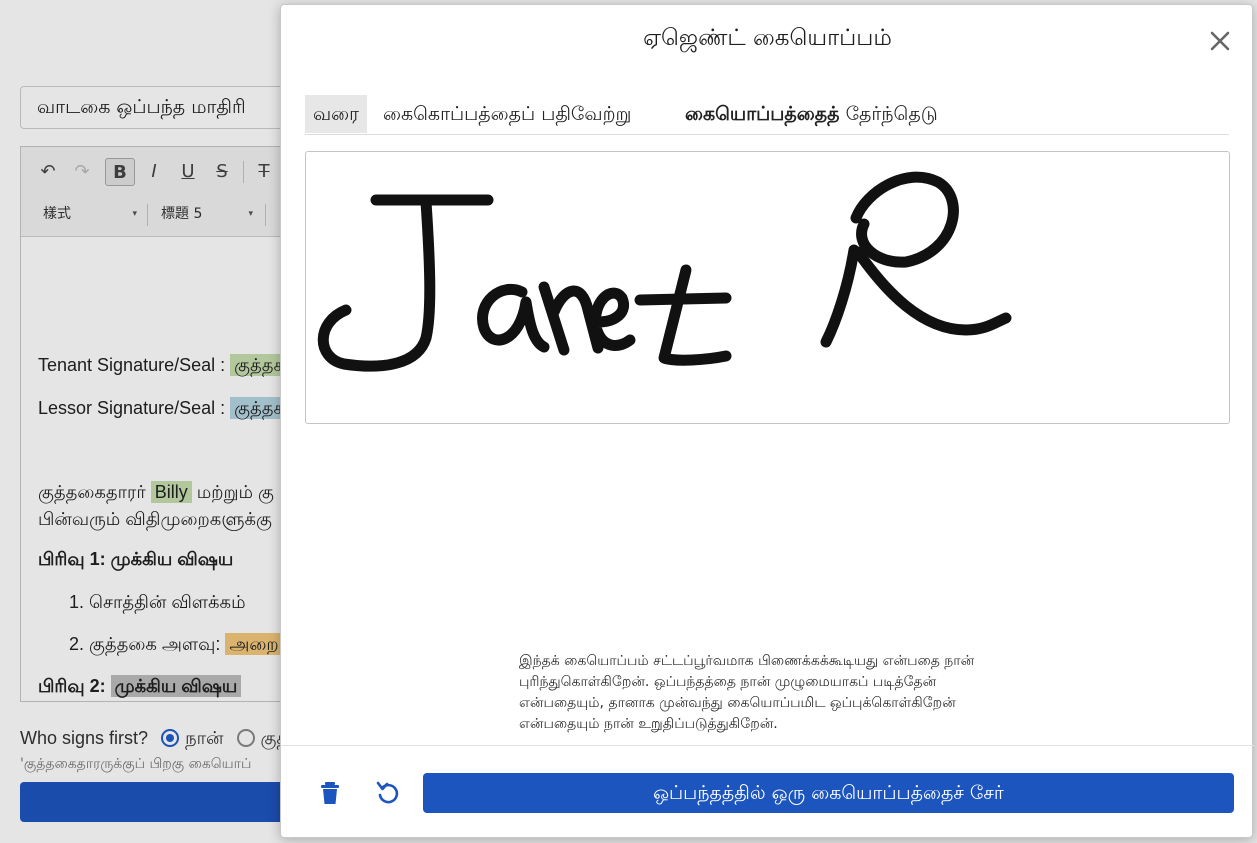 The height and width of the screenshot is (843, 1257). I want to click on modal-title: ஏஜெண்ட் கையொப்பம், so click(767, 38).